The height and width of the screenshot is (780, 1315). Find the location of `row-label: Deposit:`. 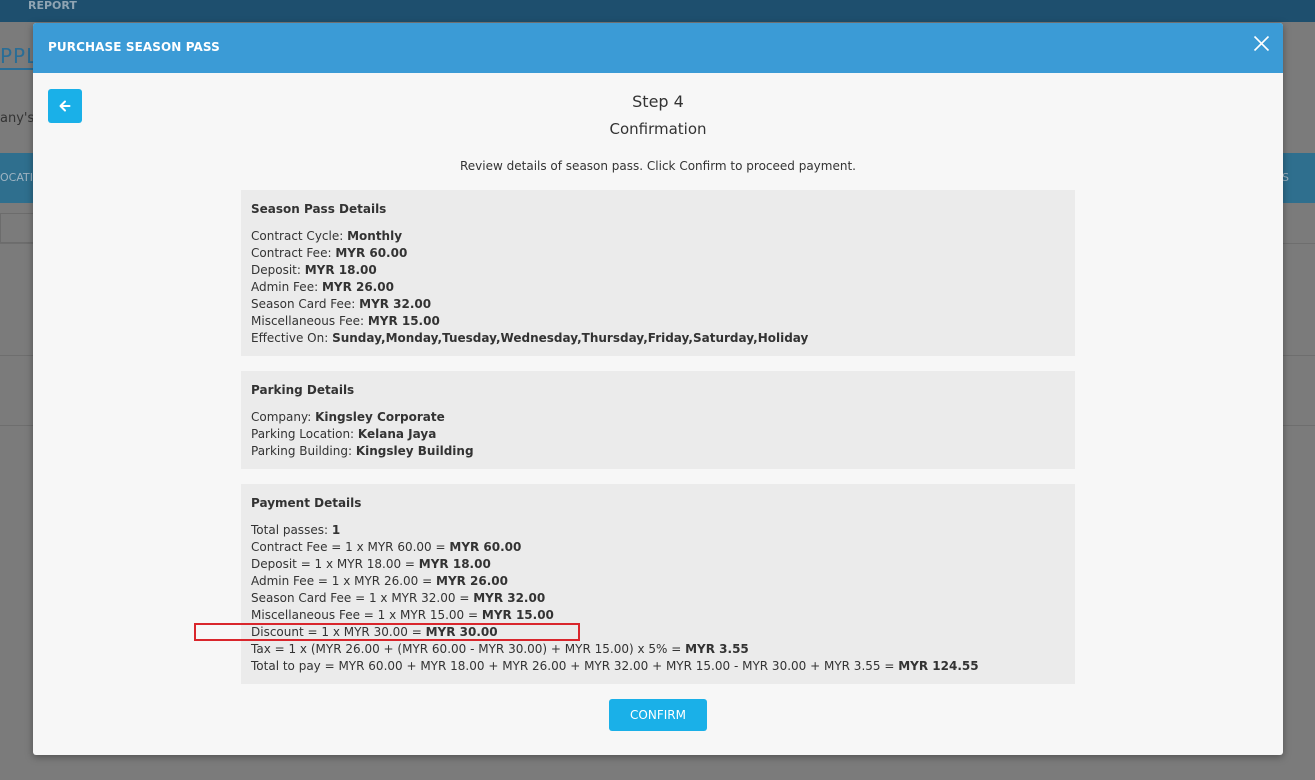

row-label: Deposit: is located at coordinates (278, 270).